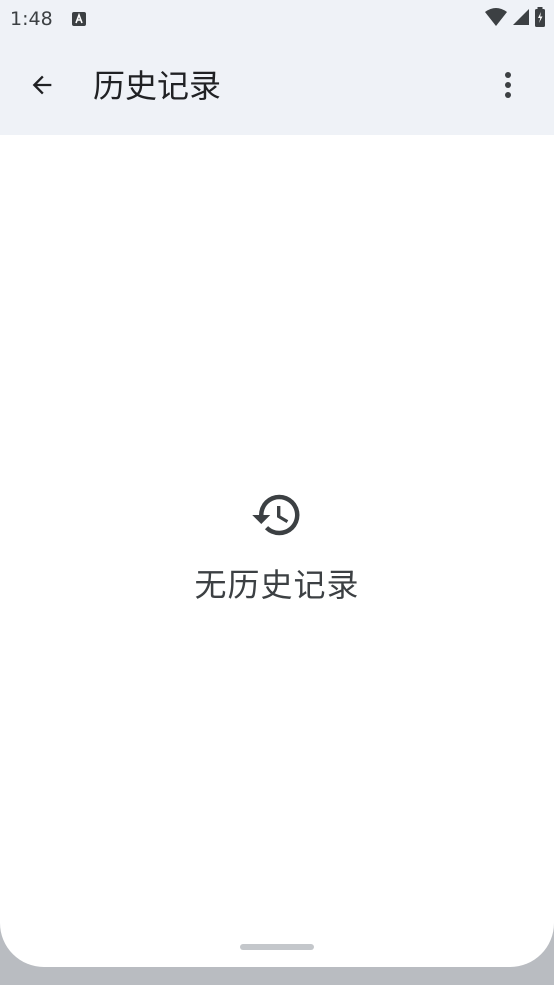 The image size is (554, 985). I want to click on empty-state: 无历史记录, so click(277, 547).